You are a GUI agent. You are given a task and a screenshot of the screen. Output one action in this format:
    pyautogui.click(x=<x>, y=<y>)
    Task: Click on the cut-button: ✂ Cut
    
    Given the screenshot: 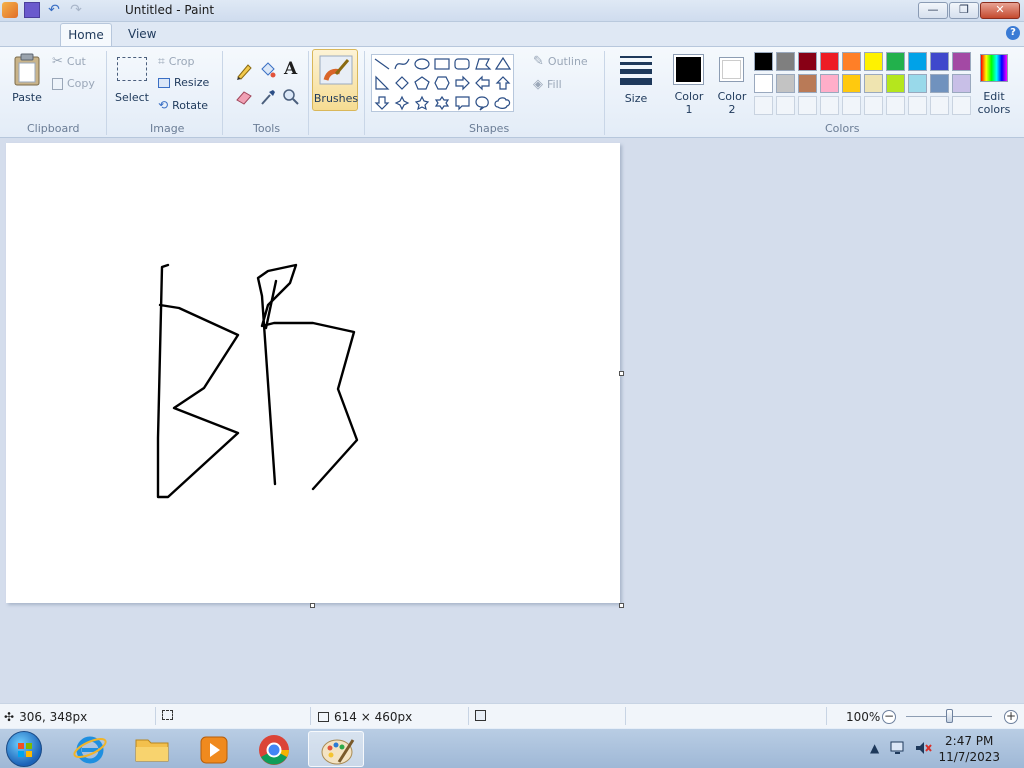 What is the action you would take?
    pyautogui.click(x=69, y=61)
    